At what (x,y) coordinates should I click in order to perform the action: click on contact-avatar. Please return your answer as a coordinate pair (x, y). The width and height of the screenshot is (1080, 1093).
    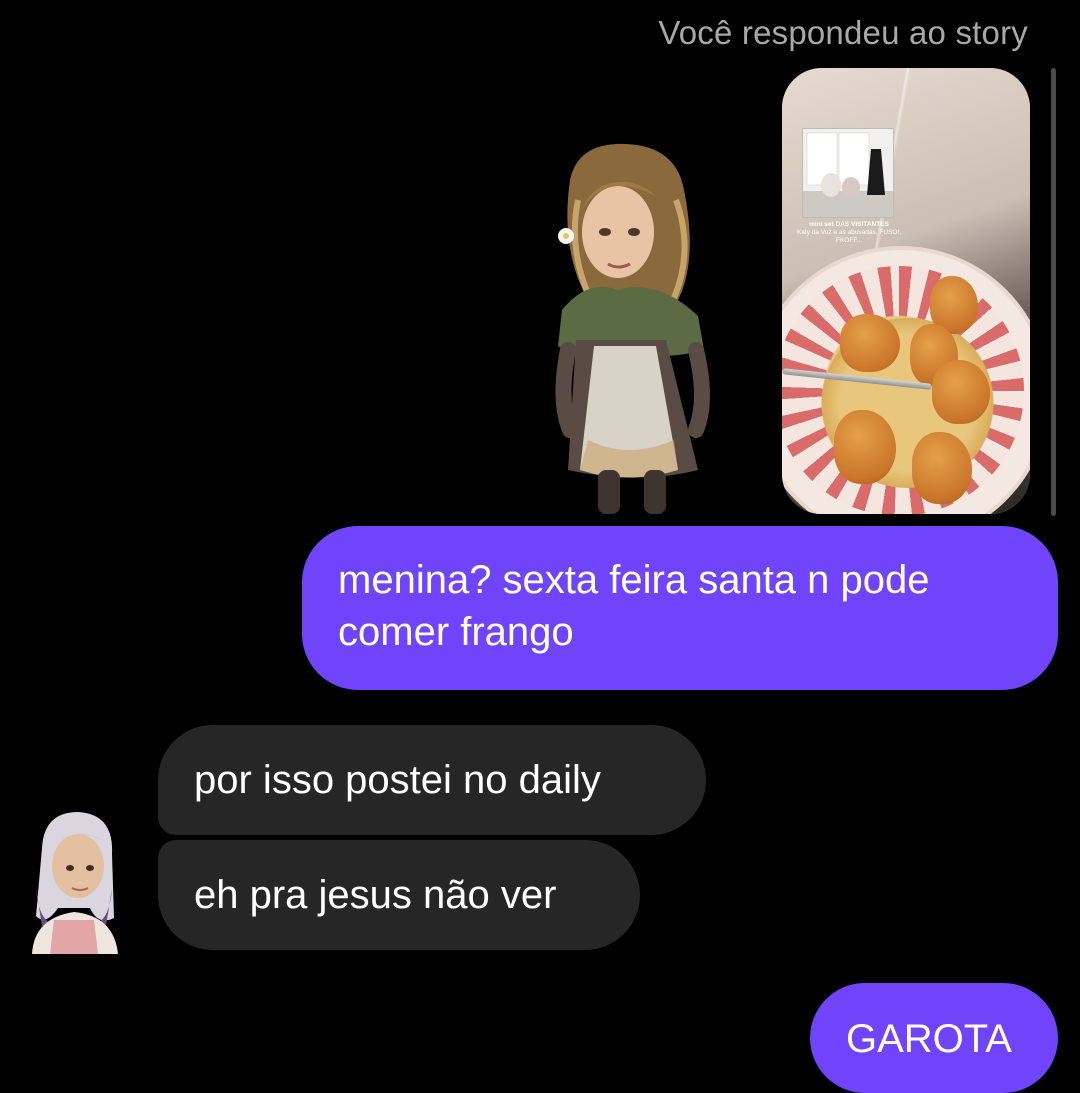
    Looking at the image, I should click on (74, 881).